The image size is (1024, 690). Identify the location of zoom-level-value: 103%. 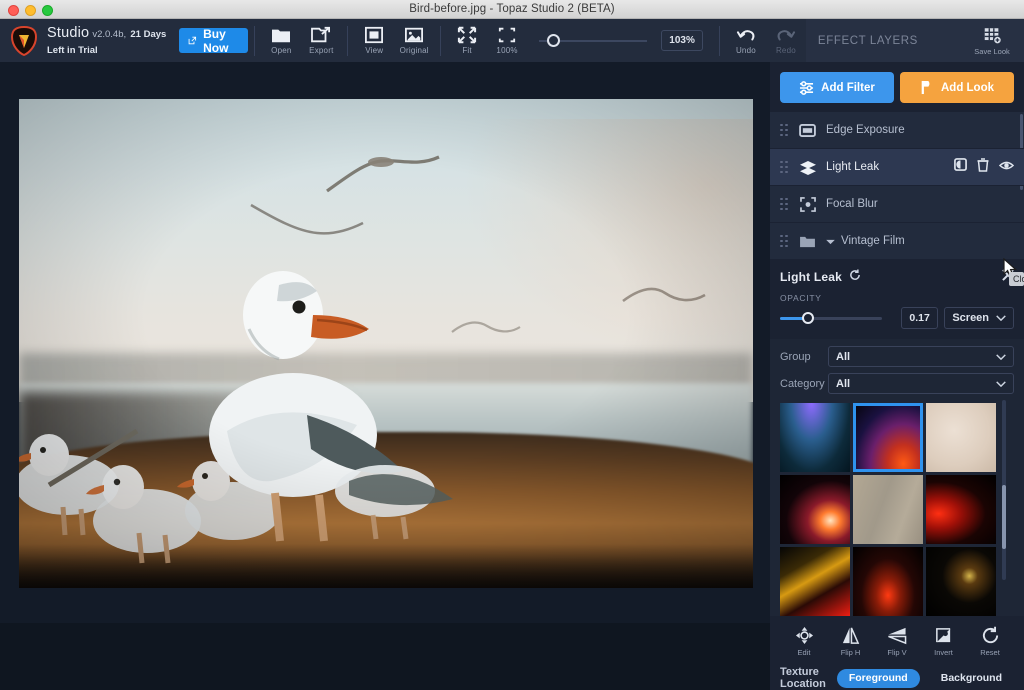
(682, 40).